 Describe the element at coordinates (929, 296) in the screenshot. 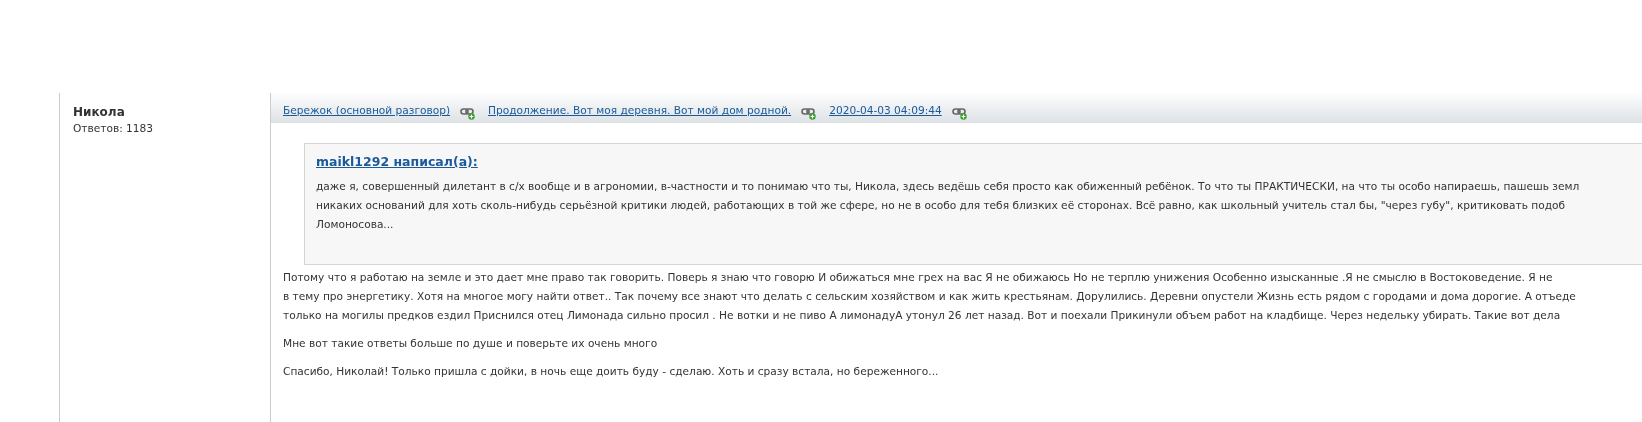

I see `post-text-line: в тему про энергетику. Хотя на многое могу найти ответ.. Так почему все знают что делать с сельским хозяйством и как жить крестьянам. Дорулились. Деревни опустели Жизнь есть рядом с городами и дома дорогие. А отъеде` at that location.